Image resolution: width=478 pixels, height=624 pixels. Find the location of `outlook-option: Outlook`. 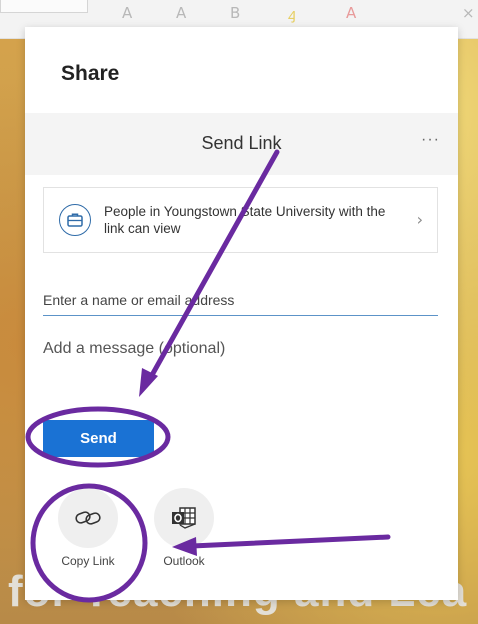

outlook-option: Outlook is located at coordinates (184, 528).